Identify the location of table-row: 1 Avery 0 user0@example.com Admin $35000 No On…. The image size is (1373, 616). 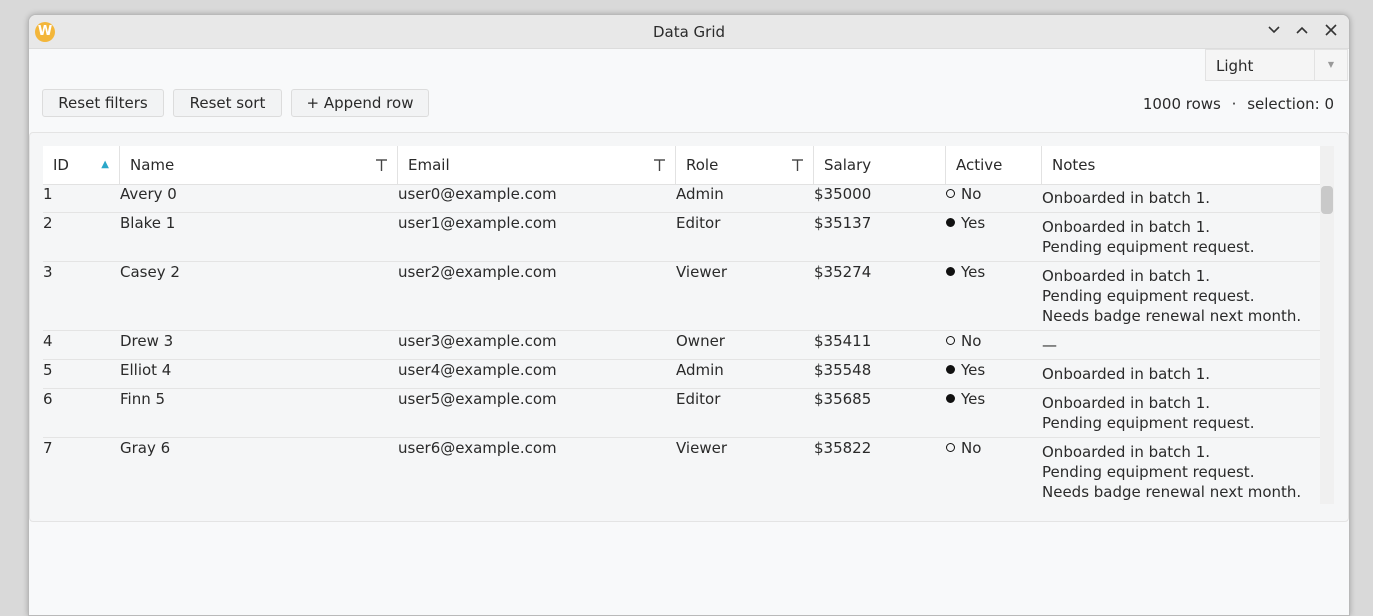
(681, 198).